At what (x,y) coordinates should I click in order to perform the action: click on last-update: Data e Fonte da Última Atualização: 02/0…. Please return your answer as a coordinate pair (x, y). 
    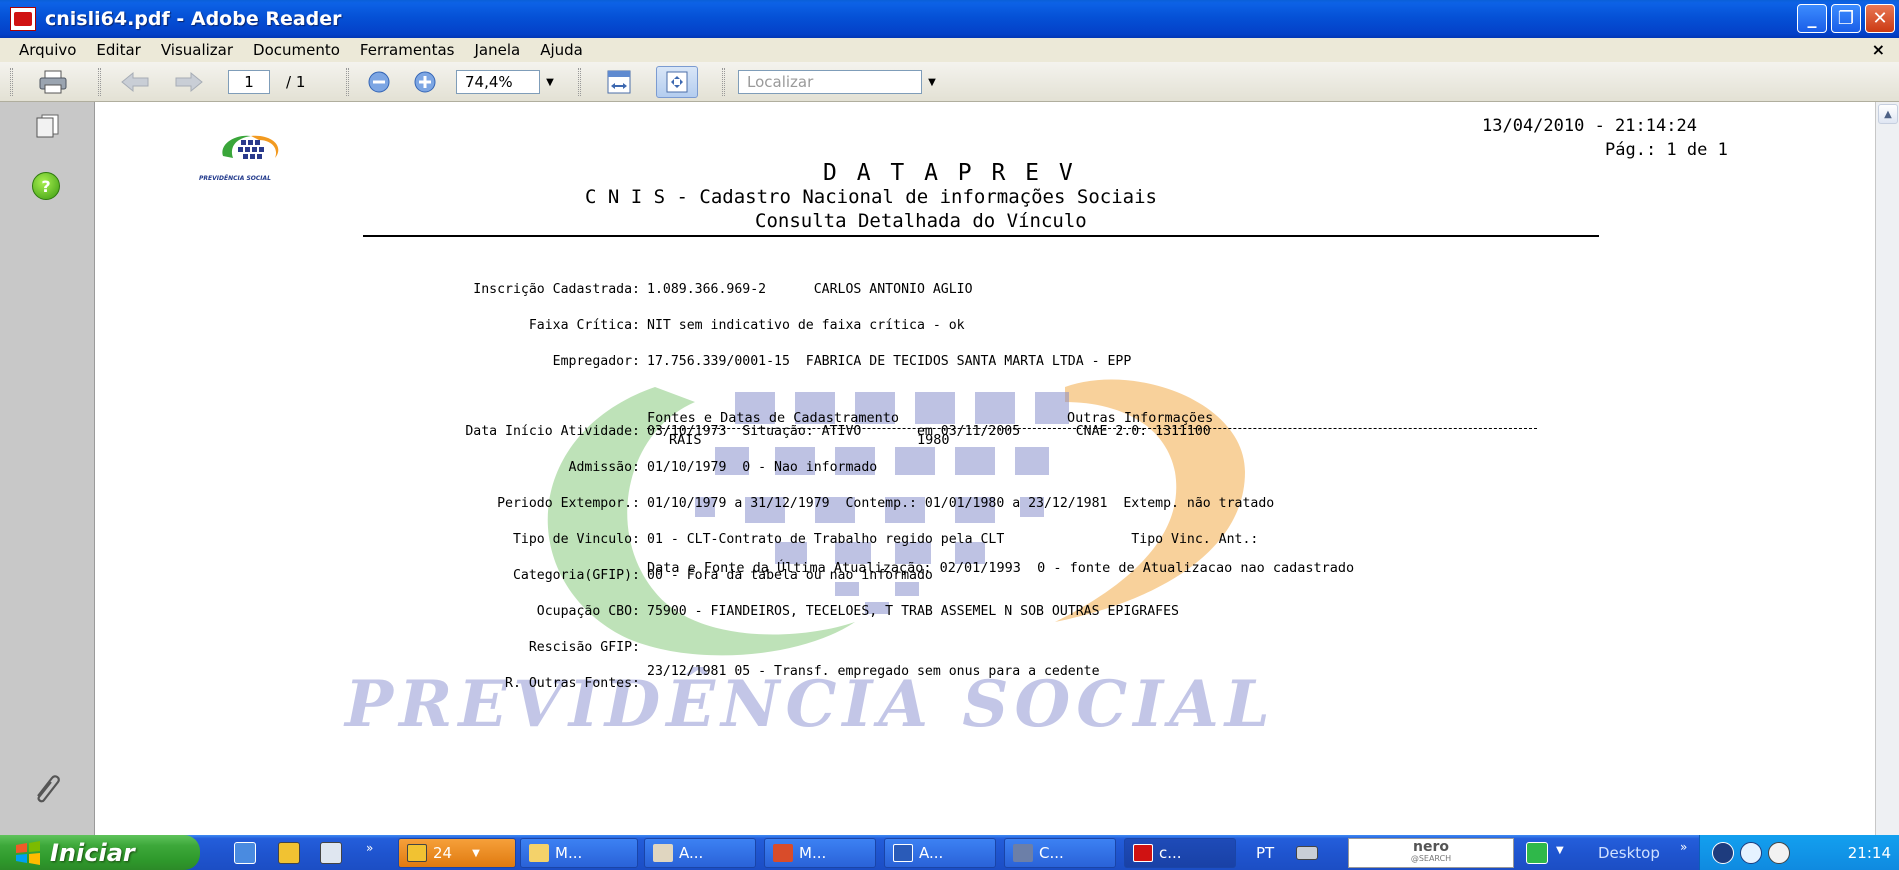
    Looking at the image, I should click on (1001, 568).